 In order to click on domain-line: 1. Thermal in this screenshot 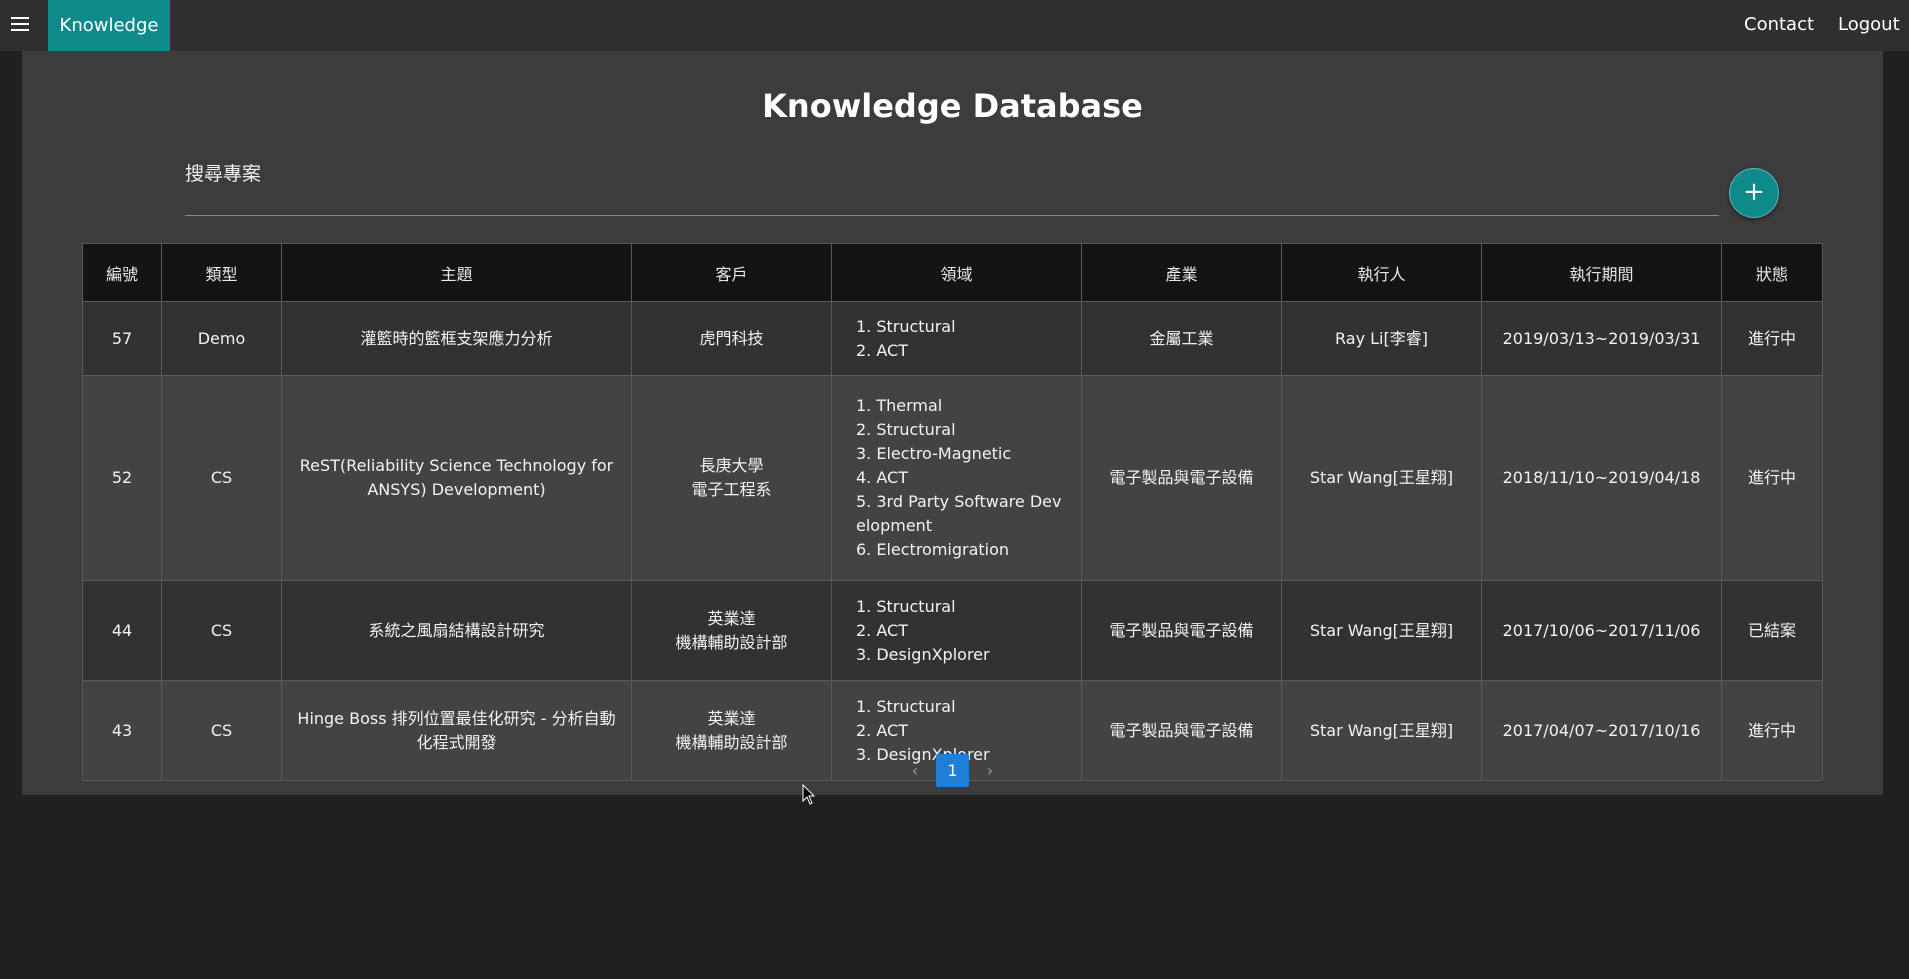, I will do `click(899, 405)`.